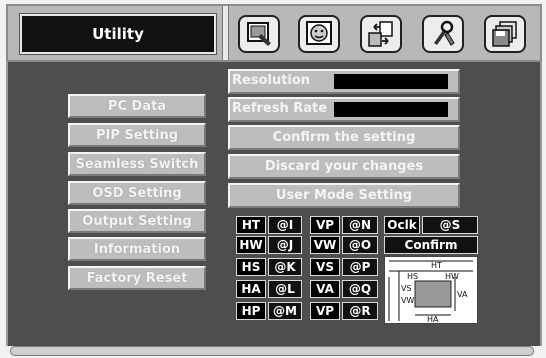 Image resolution: width=546 pixels, height=358 pixels. I want to click on swap-icon, so click(380, 34).